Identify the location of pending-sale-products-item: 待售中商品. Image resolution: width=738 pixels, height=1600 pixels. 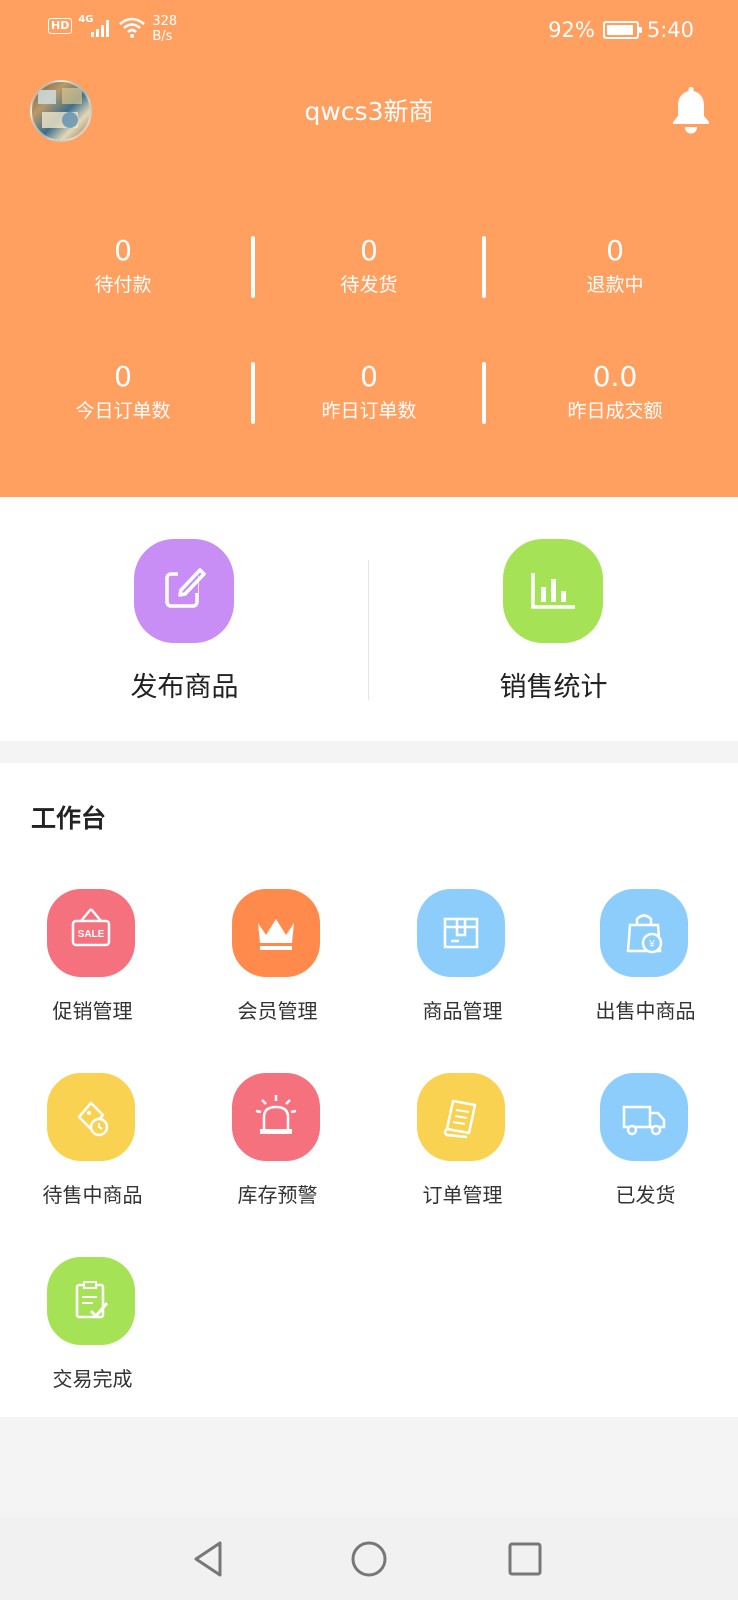
(92, 1143).